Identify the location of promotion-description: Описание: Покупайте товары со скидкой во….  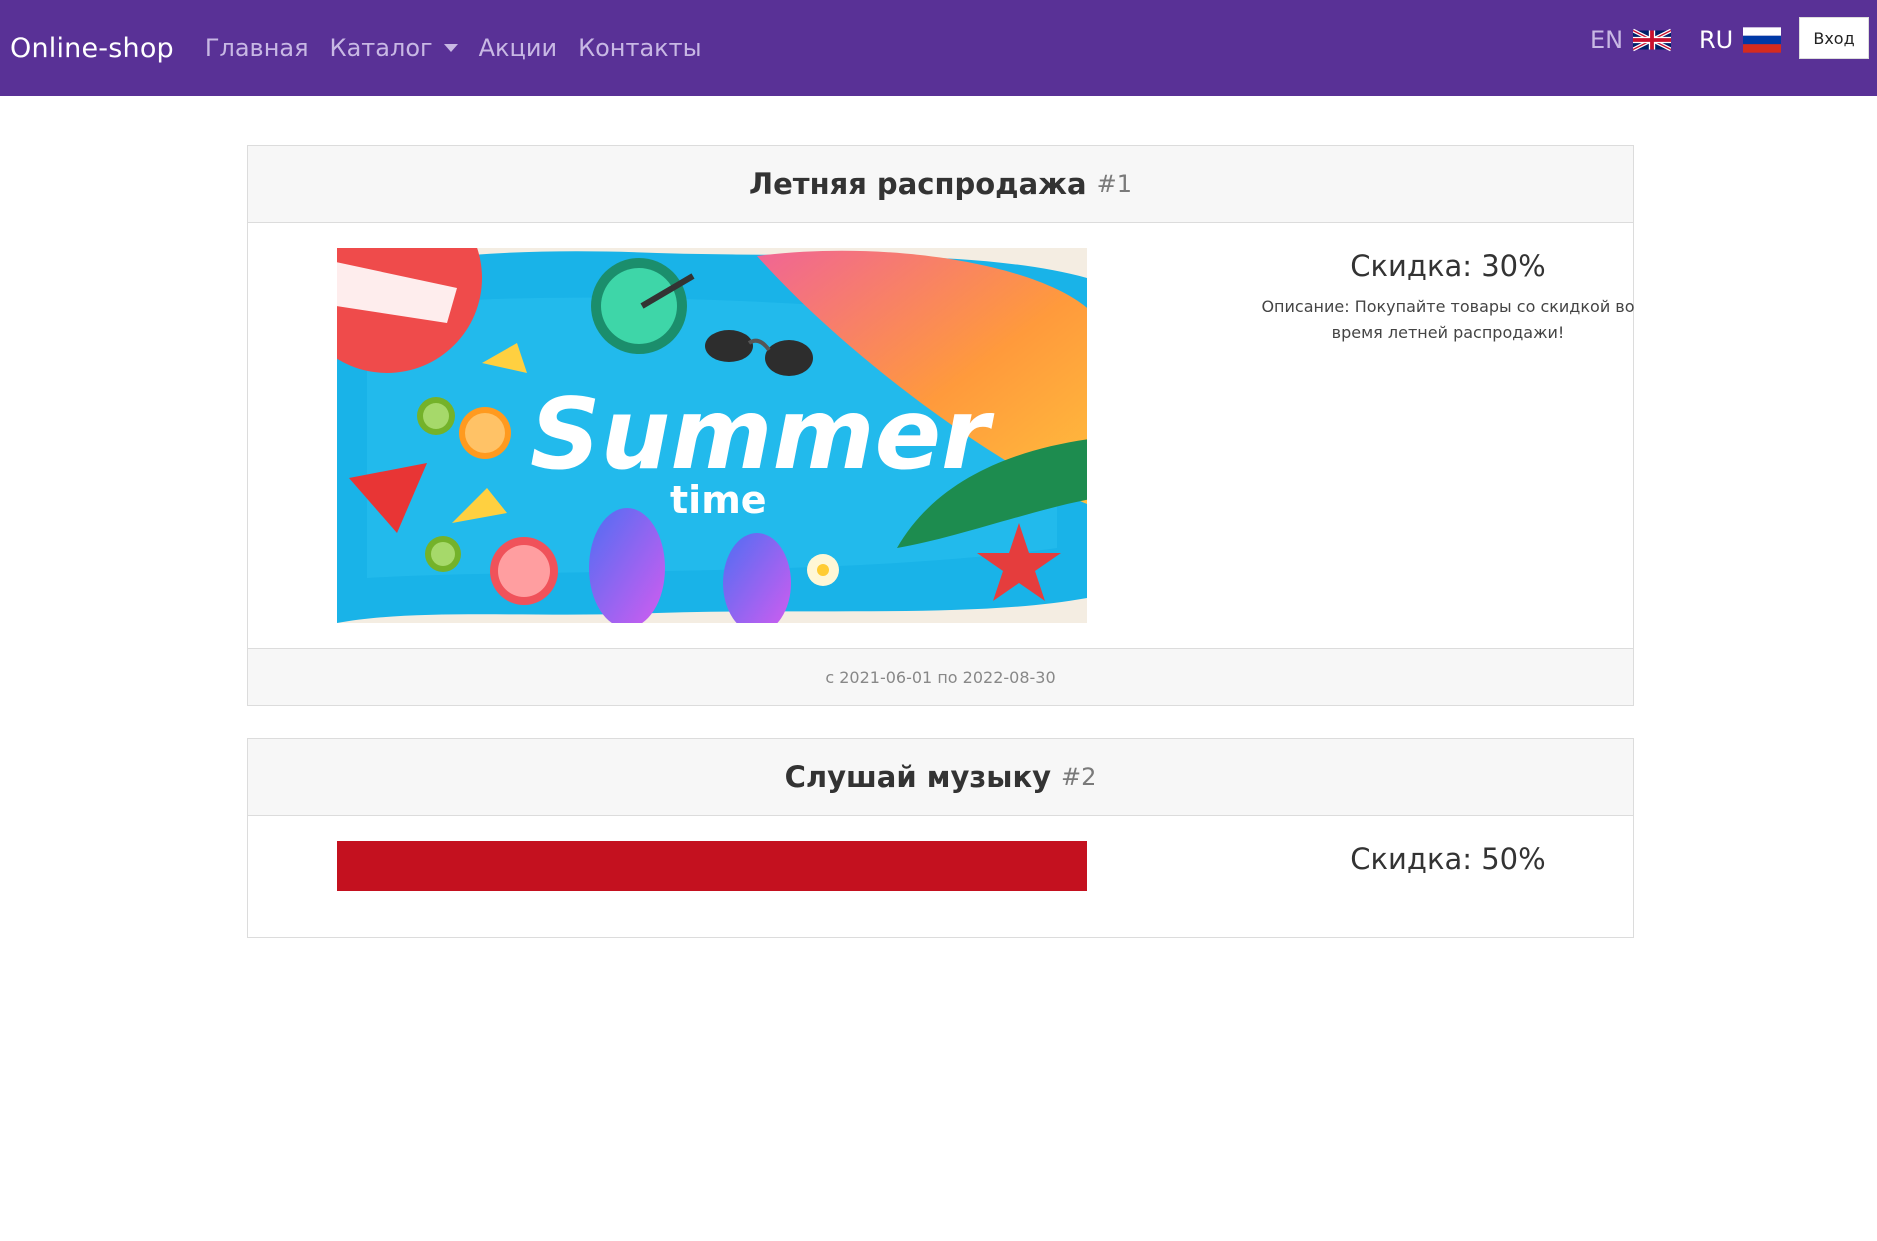
(1448, 319).